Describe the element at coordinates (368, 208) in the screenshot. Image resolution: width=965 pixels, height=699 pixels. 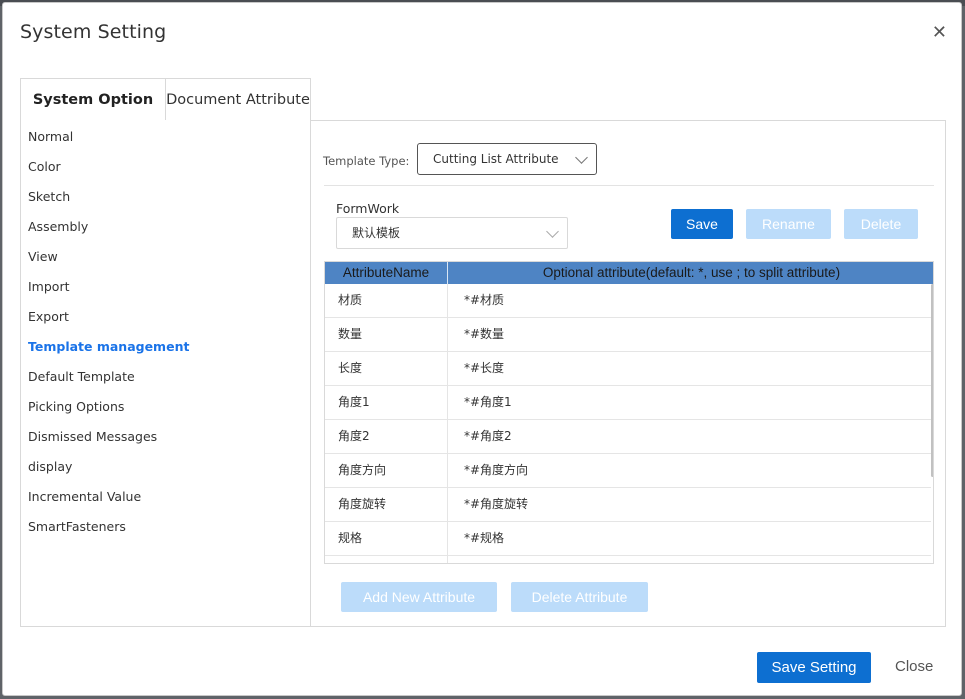
I see `formwork-label: FormWork` at that location.